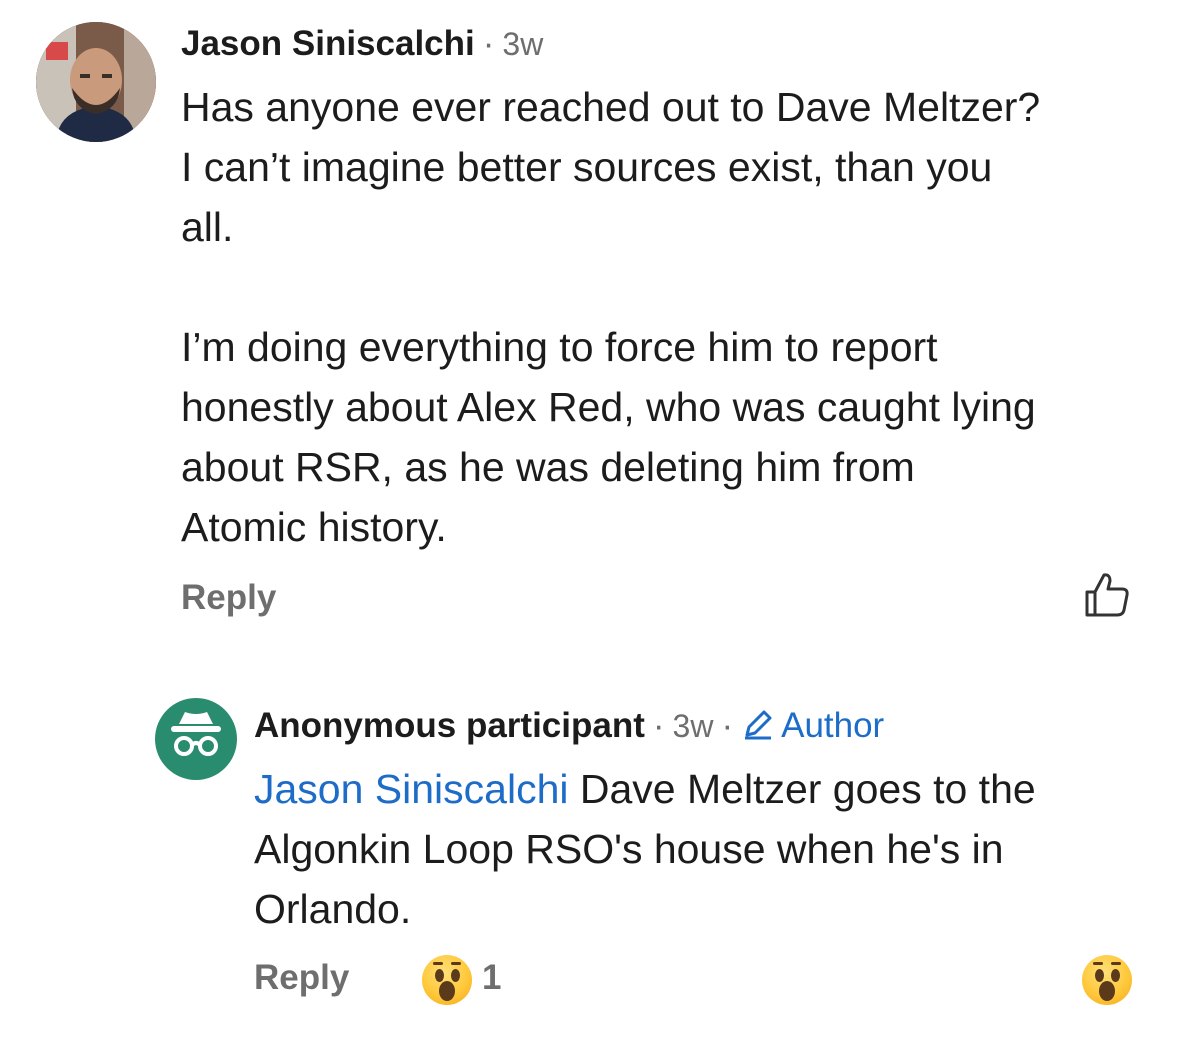 Image resolution: width=1179 pixels, height=1059 pixels. What do you see at coordinates (449, 725) in the screenshot?
I see `author-name: Anonymous participant` at bounding box center [449, 725].